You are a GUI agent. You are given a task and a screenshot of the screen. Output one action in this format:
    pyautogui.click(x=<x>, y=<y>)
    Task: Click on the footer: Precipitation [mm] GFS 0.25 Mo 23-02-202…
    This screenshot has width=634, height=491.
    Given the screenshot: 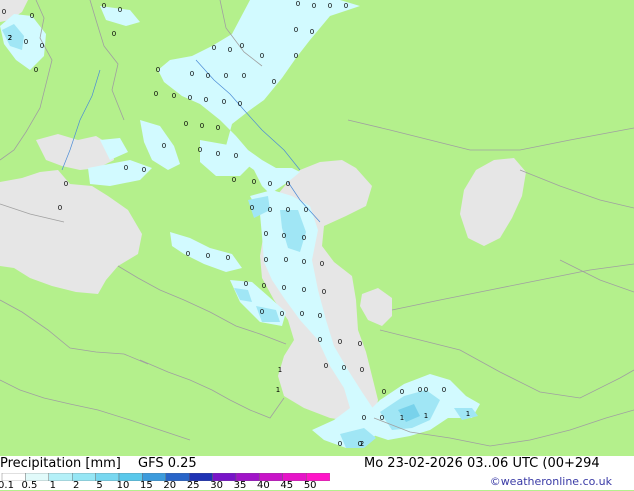 What is the action you would take?
    pyautogui.click(x=317, y=473)
    